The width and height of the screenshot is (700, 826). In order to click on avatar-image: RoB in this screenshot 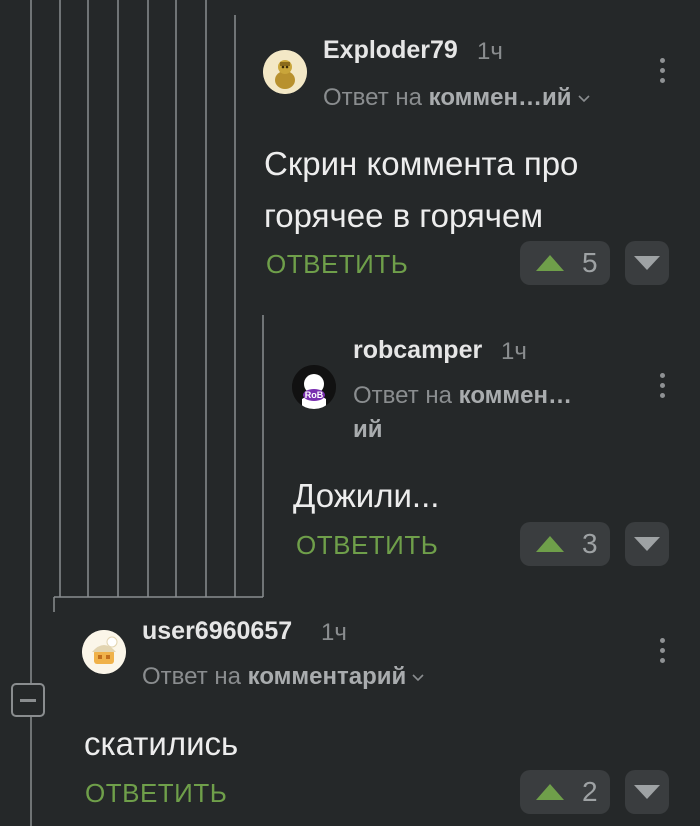, I will do `click(314, 387)`.